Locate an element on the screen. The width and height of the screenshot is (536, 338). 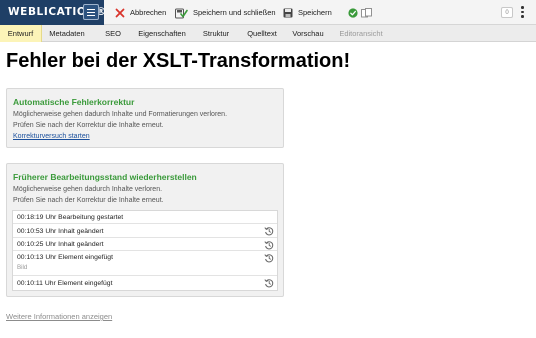
cancel-label: Abbrechen is located at coordinates (148, 12).